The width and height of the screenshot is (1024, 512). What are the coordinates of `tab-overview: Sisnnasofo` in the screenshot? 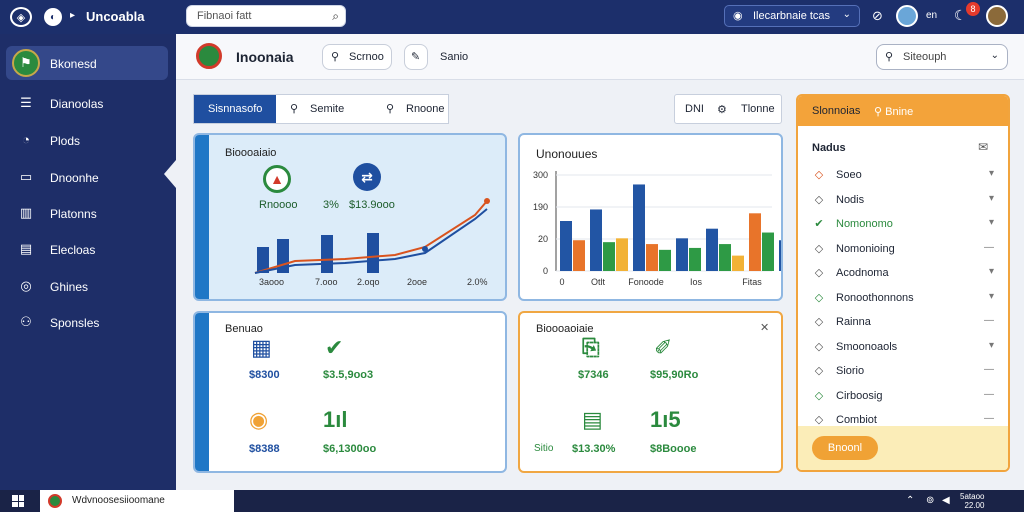 It's located at (235, 109).